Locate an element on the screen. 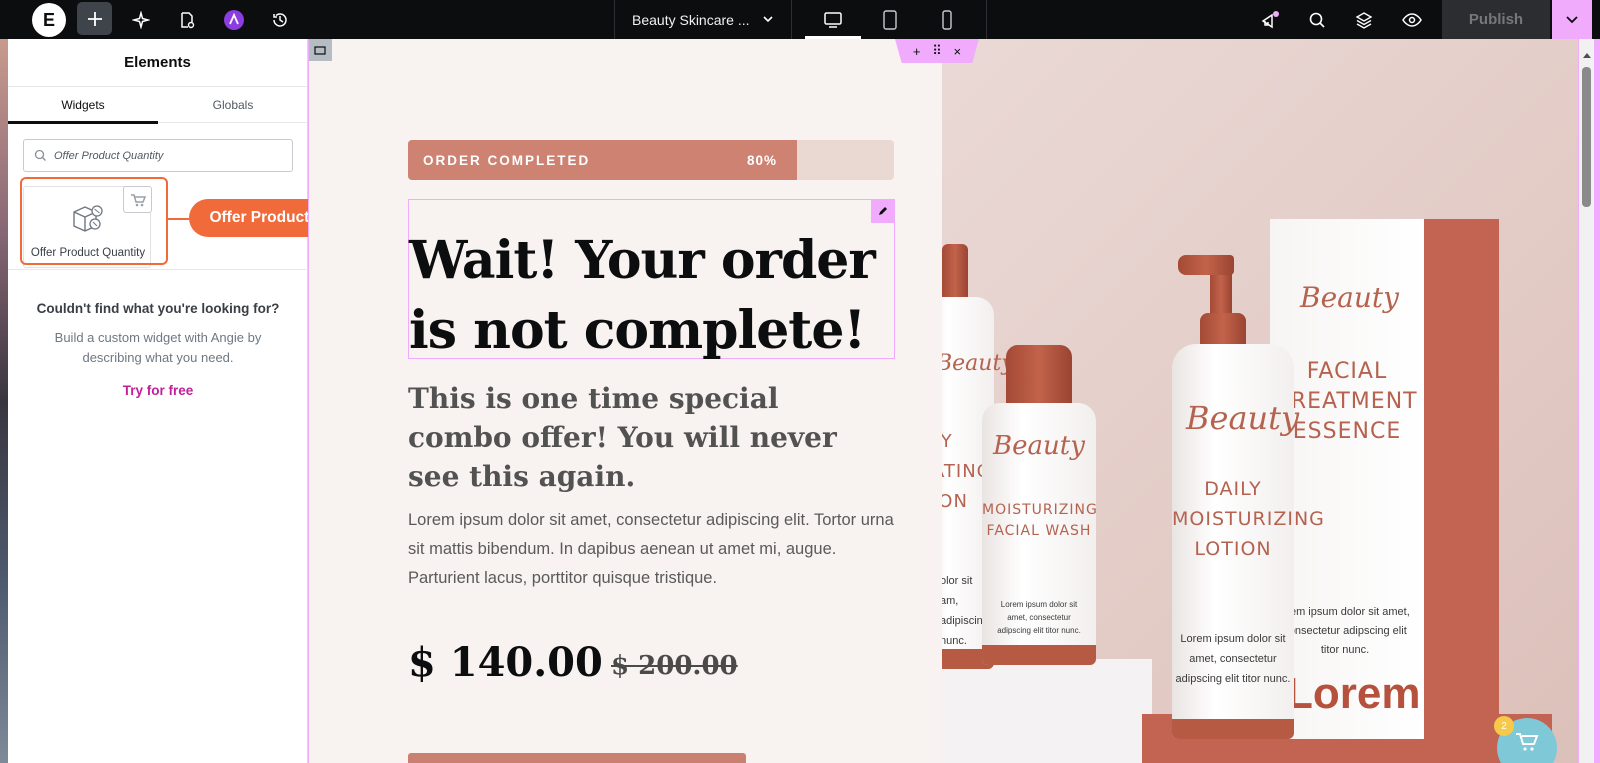  left-bottle-line: ION is located at coordinates (955, 501).